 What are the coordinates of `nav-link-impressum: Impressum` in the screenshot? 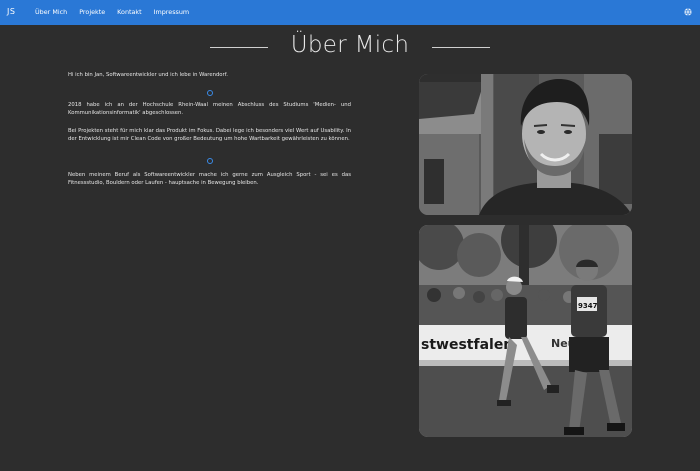 It's located at (172, 12).